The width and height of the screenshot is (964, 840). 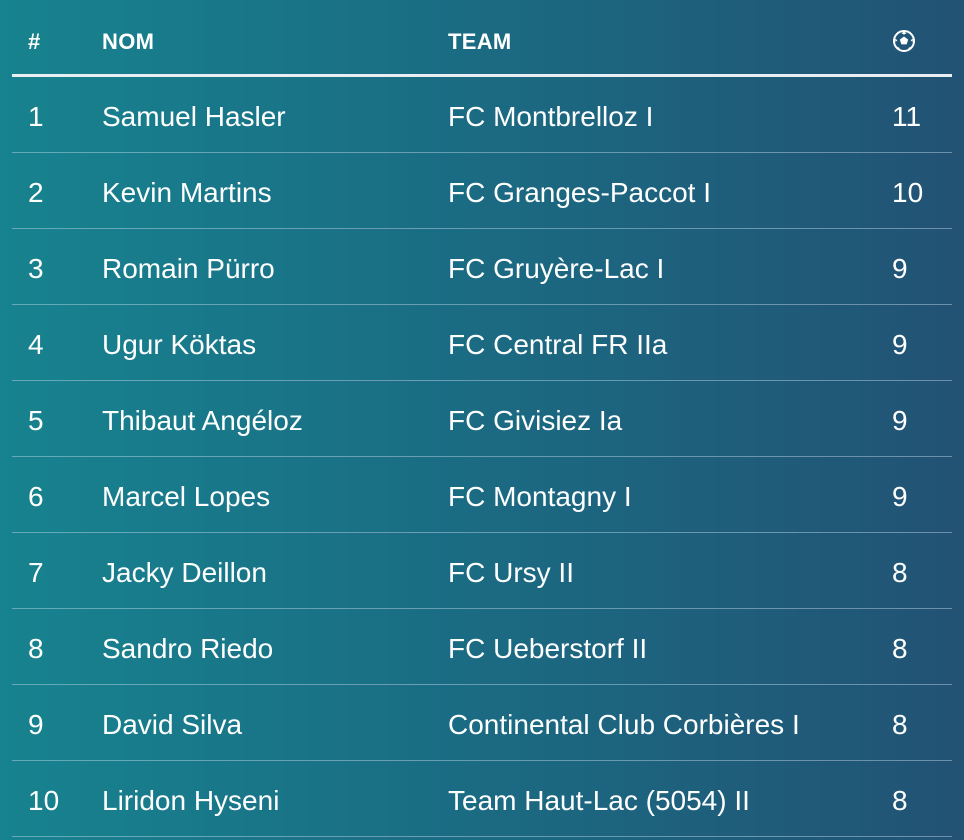 What do you see at coordinates (172, 724) in the screenshot?
I see `row-name: David Silva` at bounding box center [172, 724].